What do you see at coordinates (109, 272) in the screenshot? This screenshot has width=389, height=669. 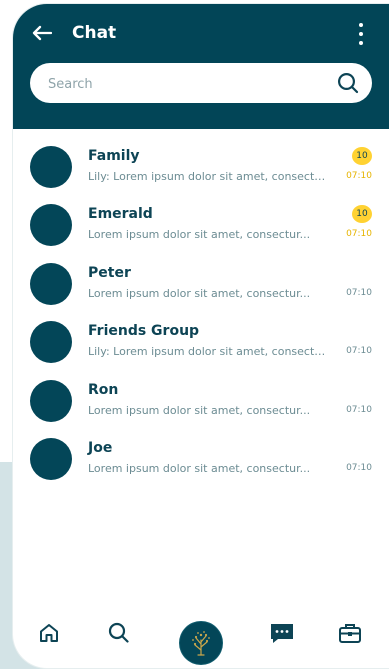 I see `chat-name: Peter` at bounding box center [109, 272].